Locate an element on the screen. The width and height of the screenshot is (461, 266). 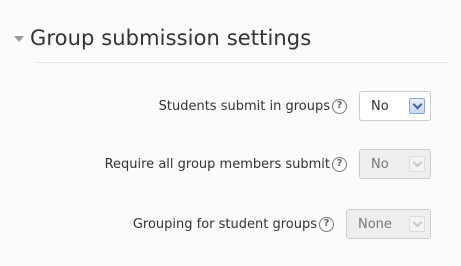
select-value: None is located at coordinates (375, 224).